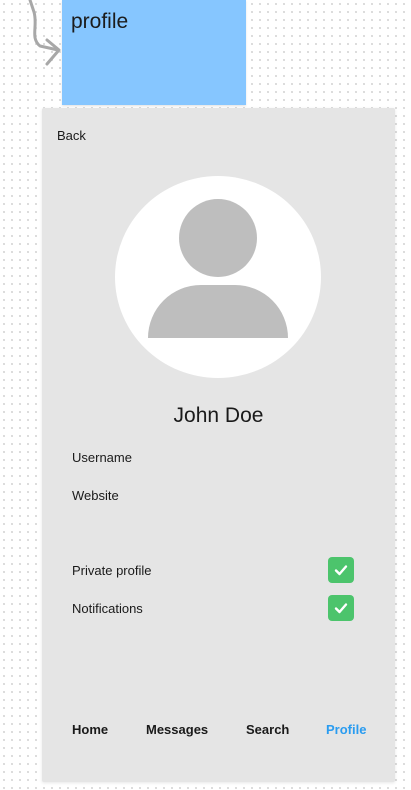 The image size is (411, 790). Describe the element at coordinates (154, 52) in the screenshot. I see `sticky-note: profile` at that location.